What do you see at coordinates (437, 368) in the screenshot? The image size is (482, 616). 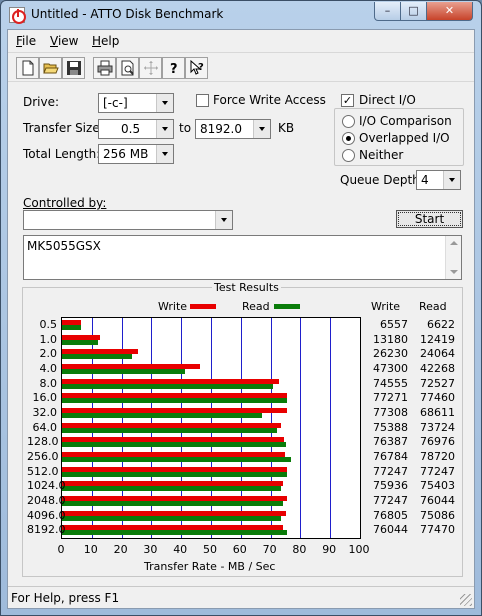 I see `read-value: 42268` at bounding box center [437, 368].